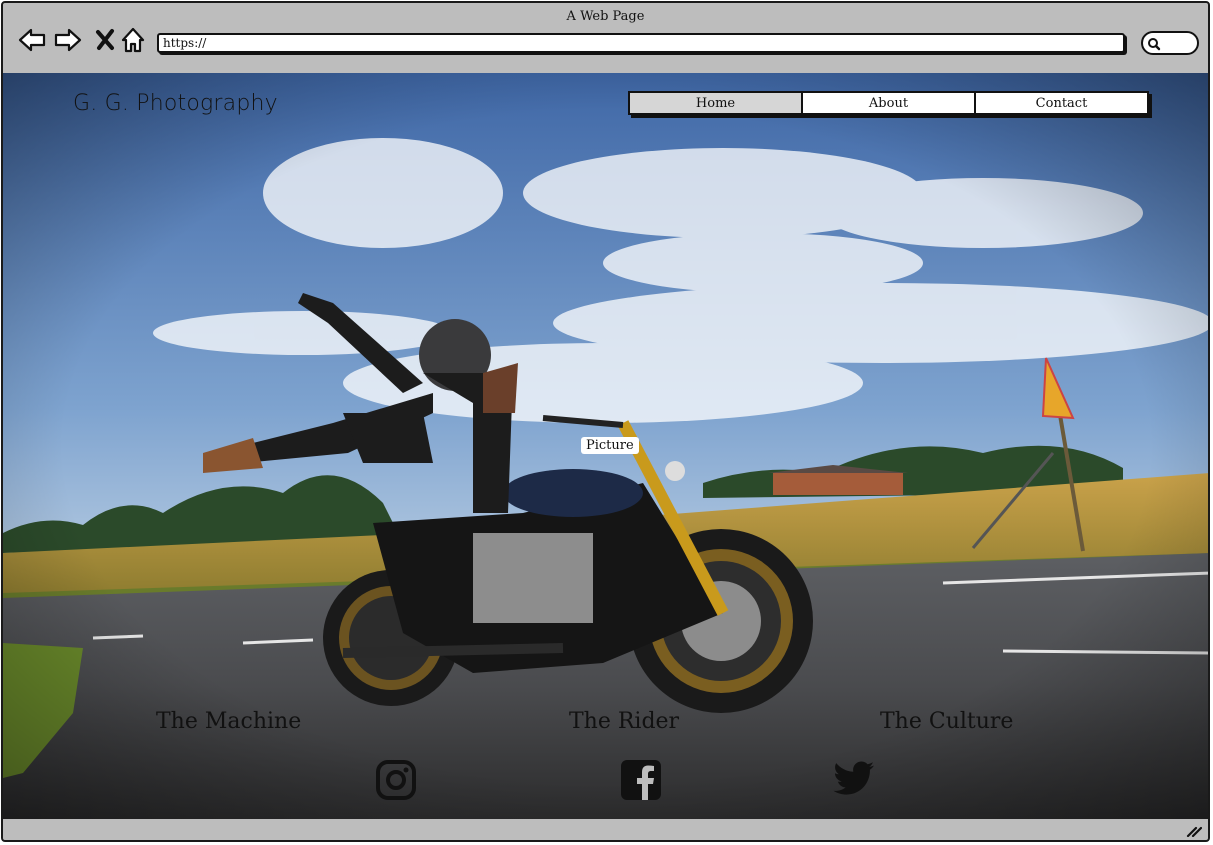 The width and height of the screenshot is (1213, 845). I want to click on section-the-culture: The Culture, so click(946, 721).